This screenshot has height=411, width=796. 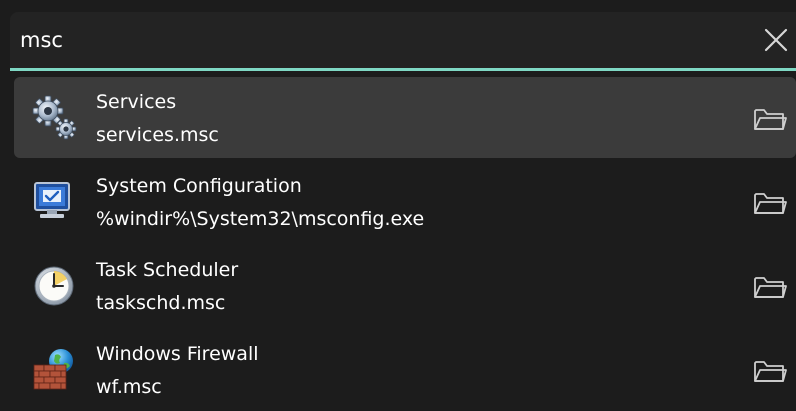 I want to click on result-path: wf.msc, so click(x=129, y=387).